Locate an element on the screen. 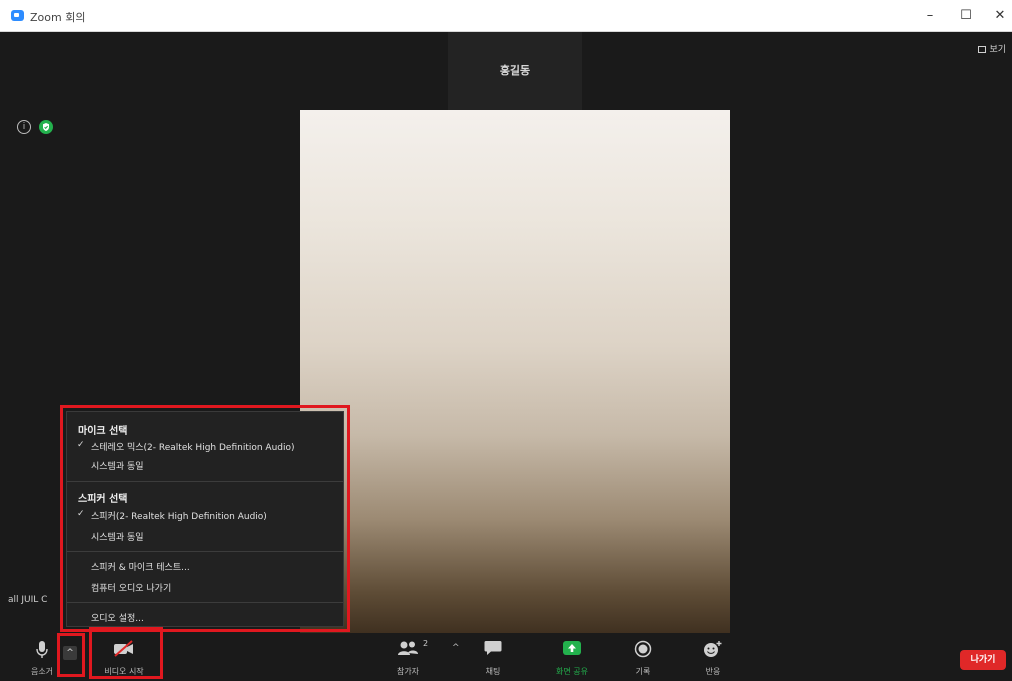 This screenshot has width=1012, height=681. title-bar: Zoom 회의 – ☐ ✕ is located at coordinates (506, 16).